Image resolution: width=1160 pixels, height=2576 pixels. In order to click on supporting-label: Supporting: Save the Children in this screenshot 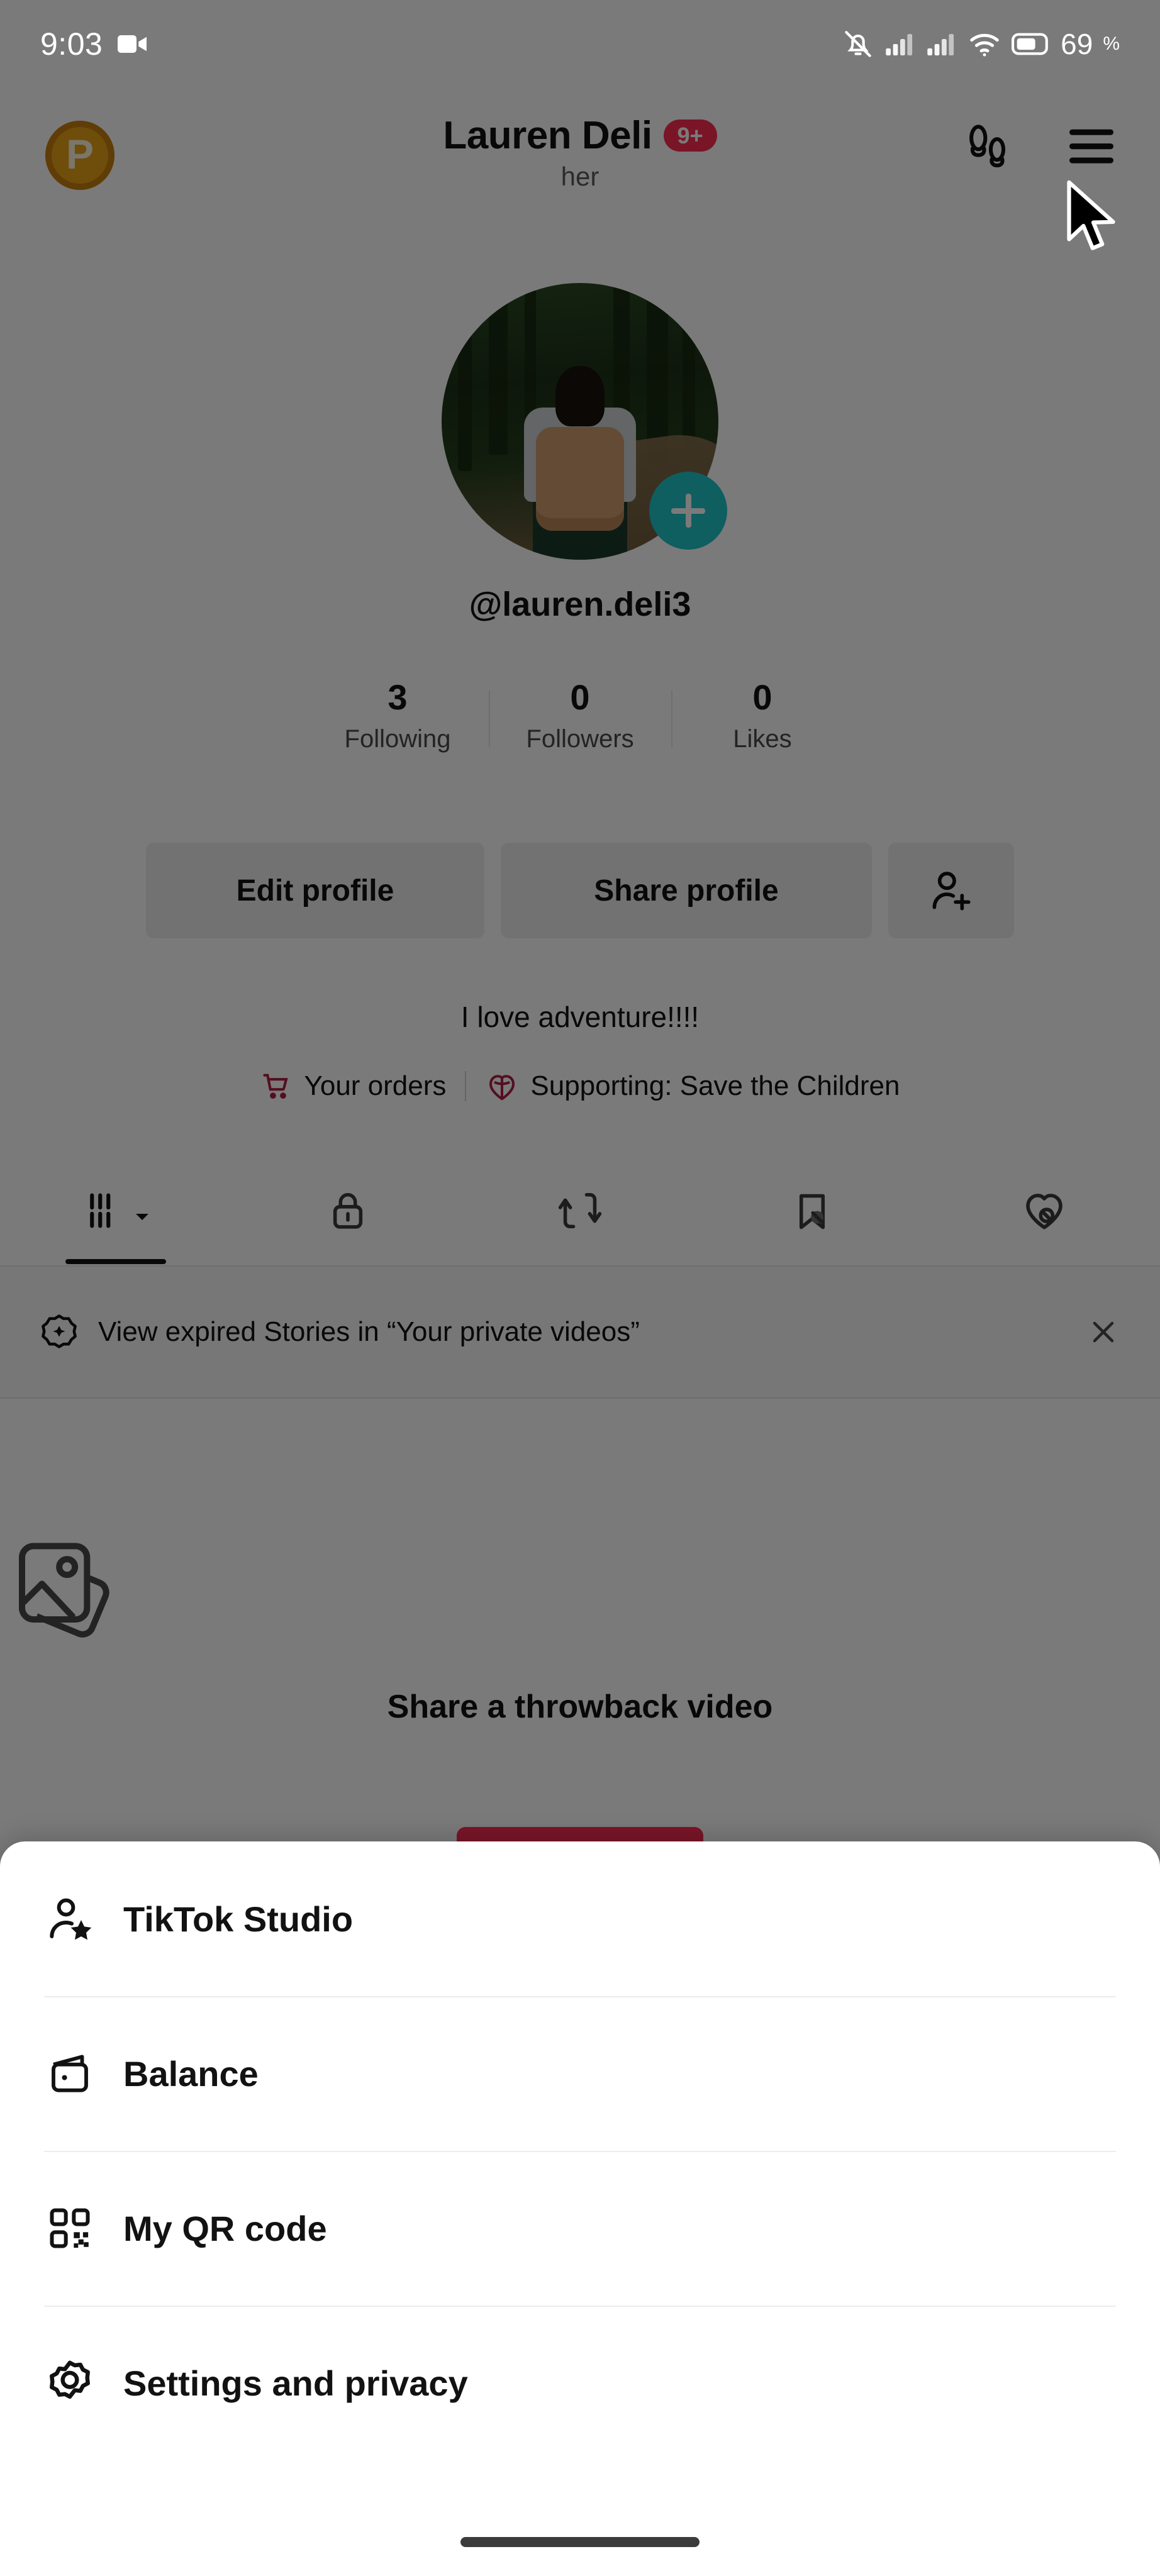, I will do `click(715, 1085)`.